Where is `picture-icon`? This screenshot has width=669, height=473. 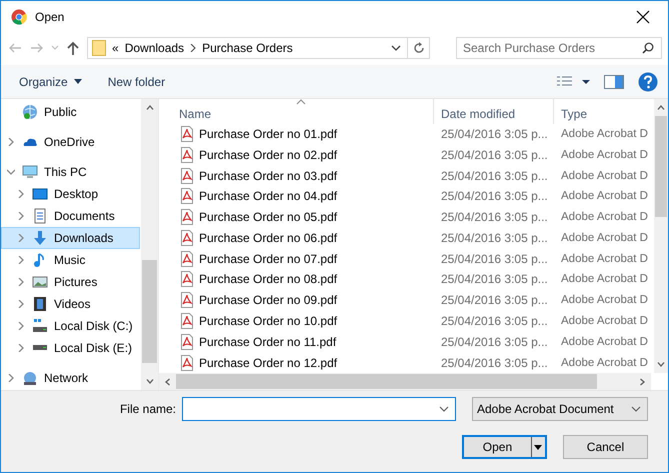 picture-icon is located at coordinates (40, 282).